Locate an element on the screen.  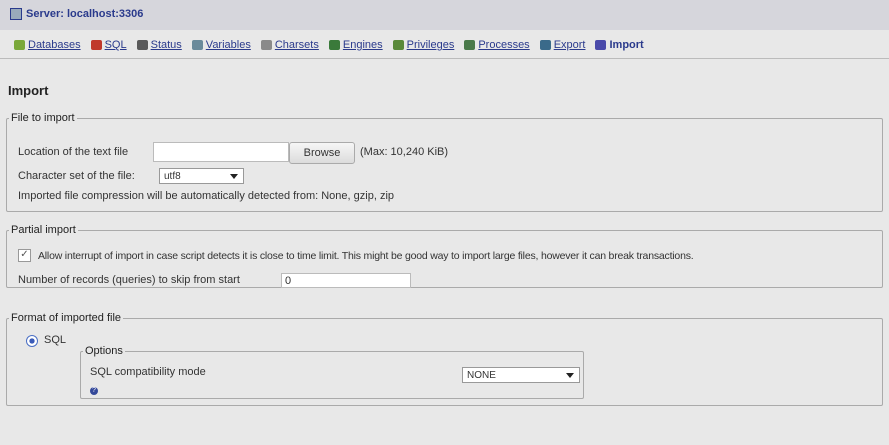
charset-select: utf8 is located at coordinates (201, 176).